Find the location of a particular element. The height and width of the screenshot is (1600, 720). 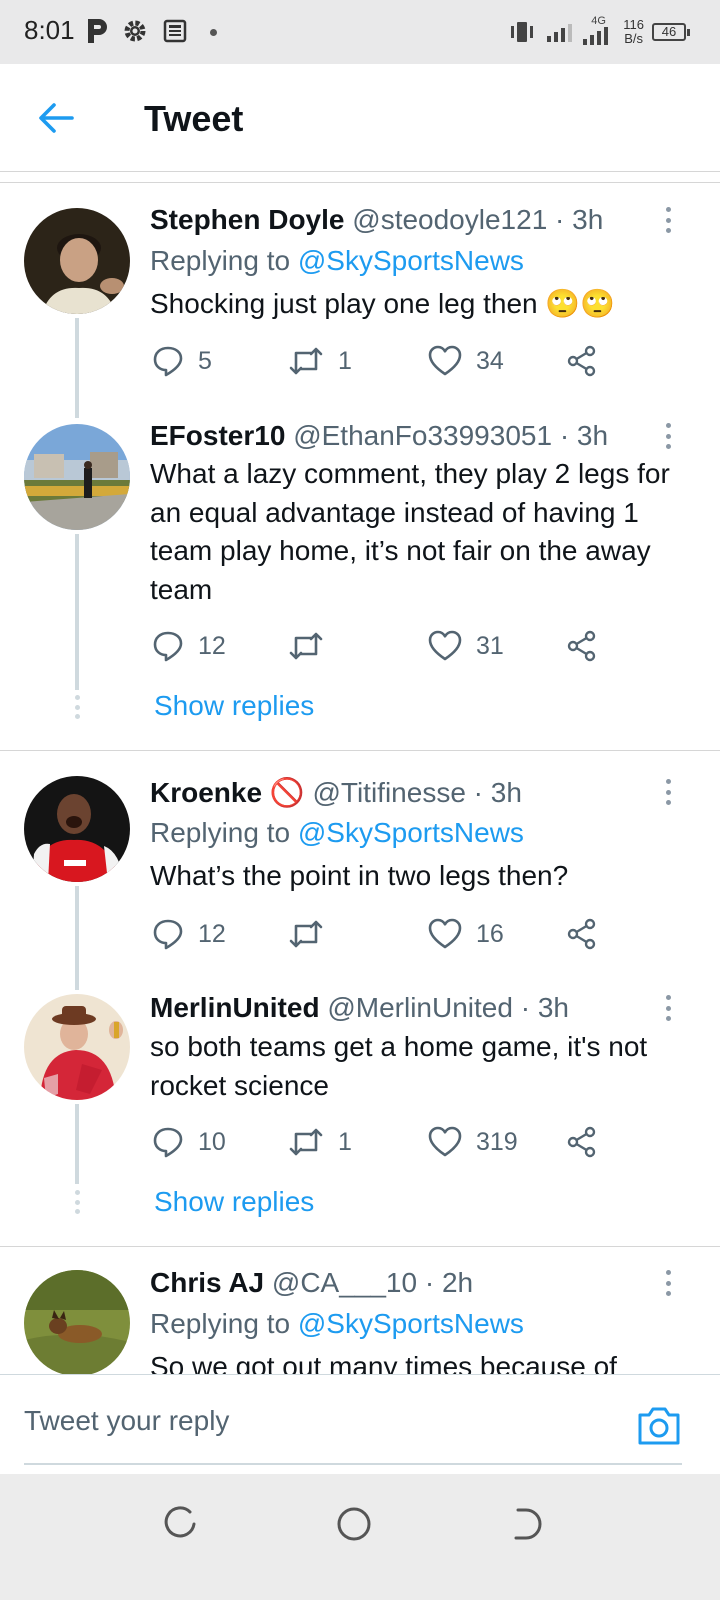

back-nav-icon is located at coordinates (528, 1524).